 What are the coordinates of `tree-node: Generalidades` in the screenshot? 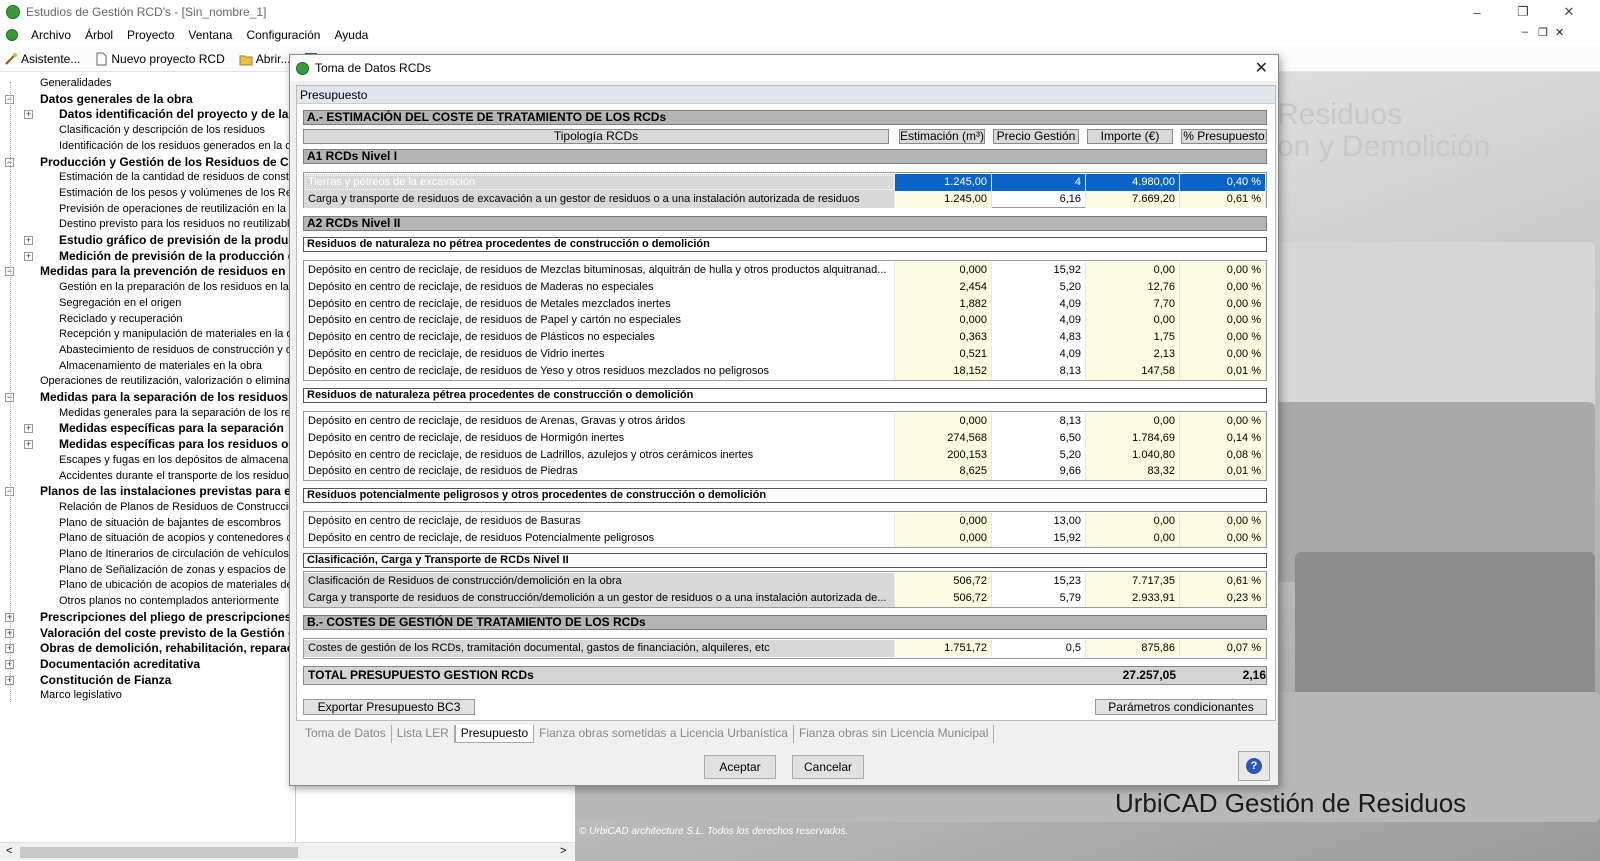 It's located at (76, 83).